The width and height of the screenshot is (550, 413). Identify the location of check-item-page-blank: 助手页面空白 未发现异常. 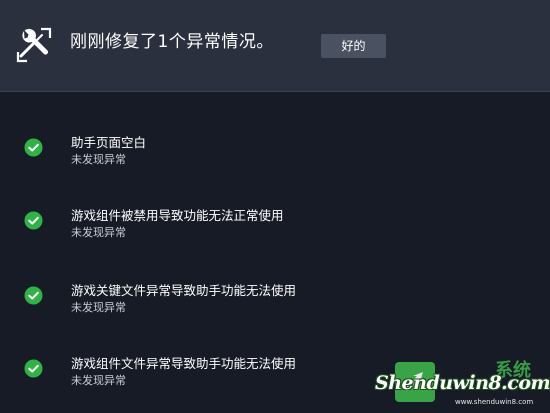
(275, 159).